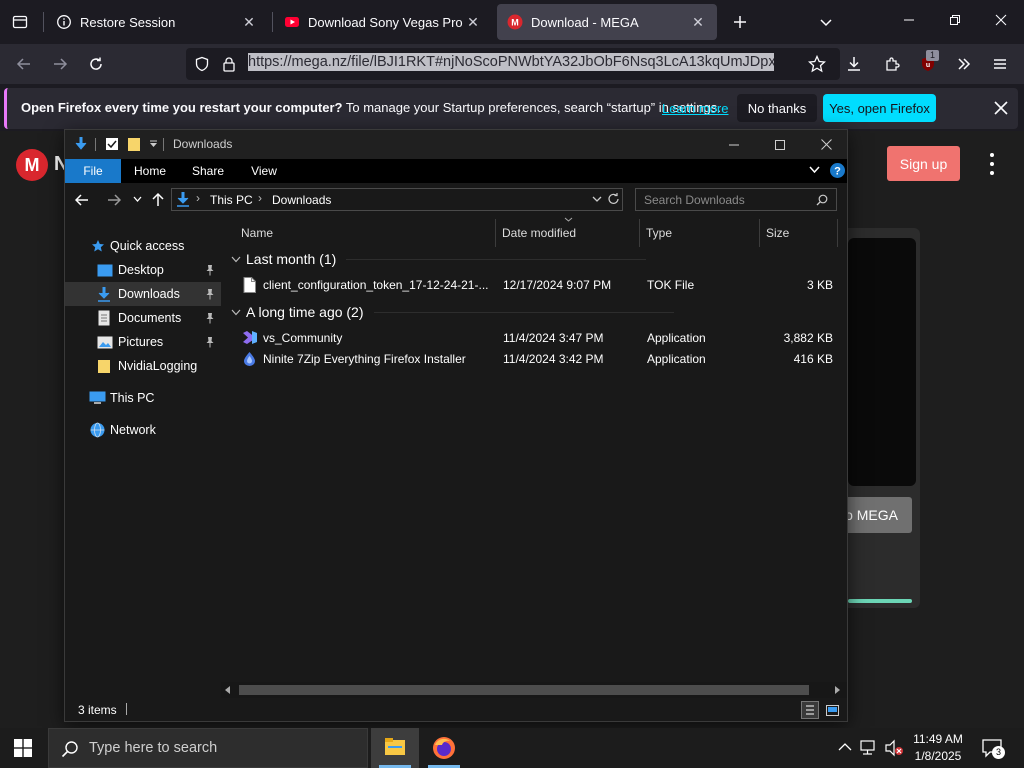 This screenshot has height=768, width=1024. I want to click on explorer-title-bar: Downloads, so click(456, 144).